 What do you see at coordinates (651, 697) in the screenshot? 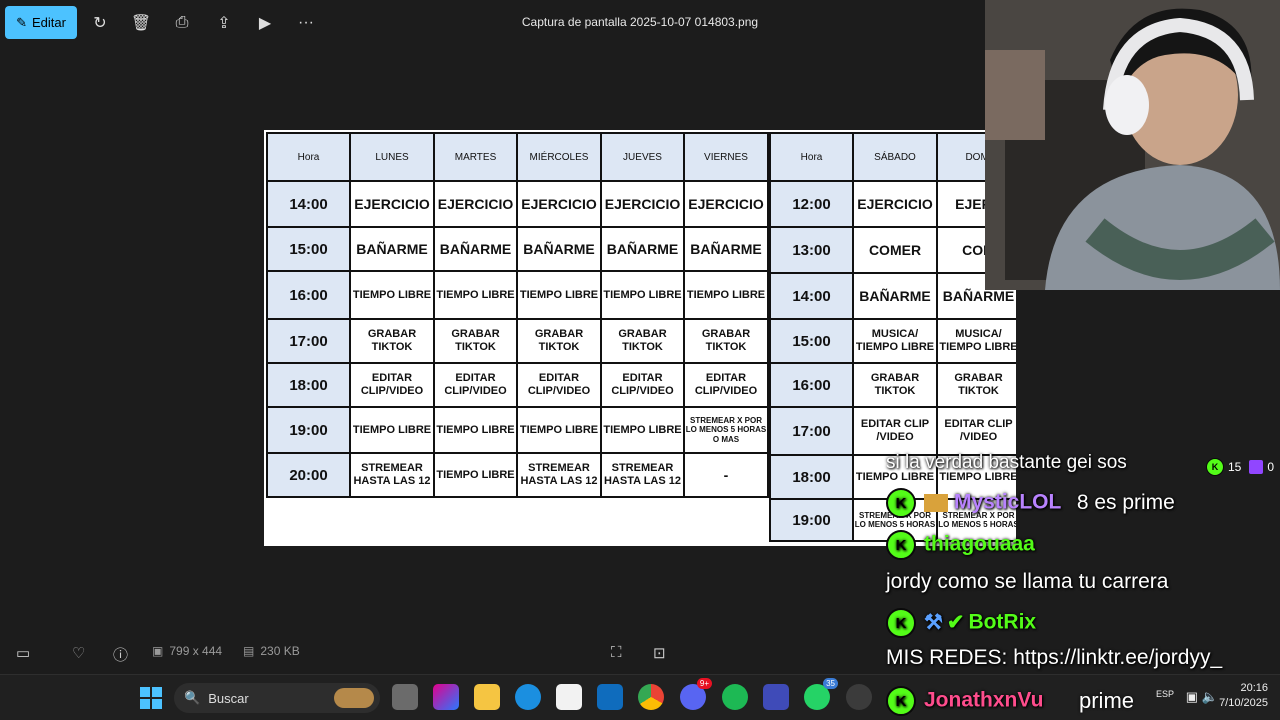
I see `chrome-icon` at bounding box center [651, 697].